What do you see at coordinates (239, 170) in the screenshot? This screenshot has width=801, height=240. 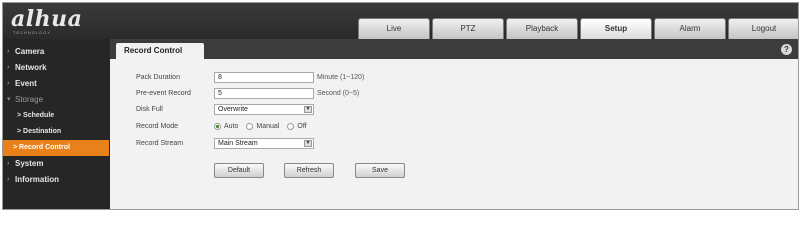 I see `default-button: Default` at bounding box center [239, 170].